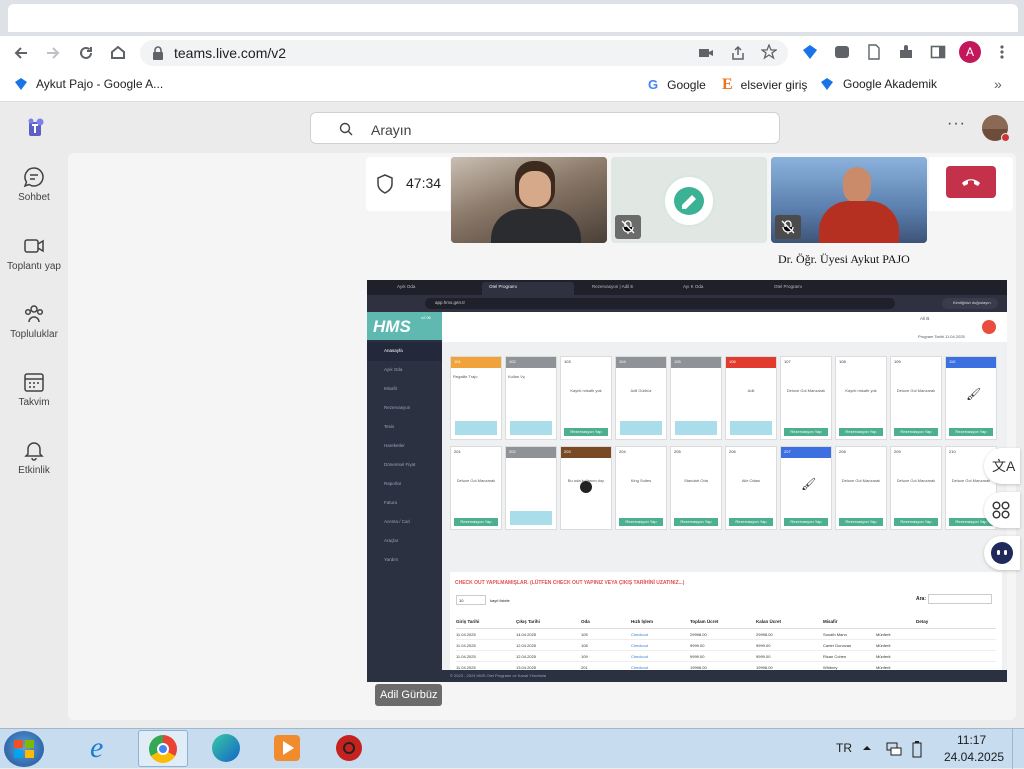 The height and width of the screenshot is (769, 1024). Describe the element at coordinates (1002, 466) in the screenshot. I see `translate-button: 文A` at that location.